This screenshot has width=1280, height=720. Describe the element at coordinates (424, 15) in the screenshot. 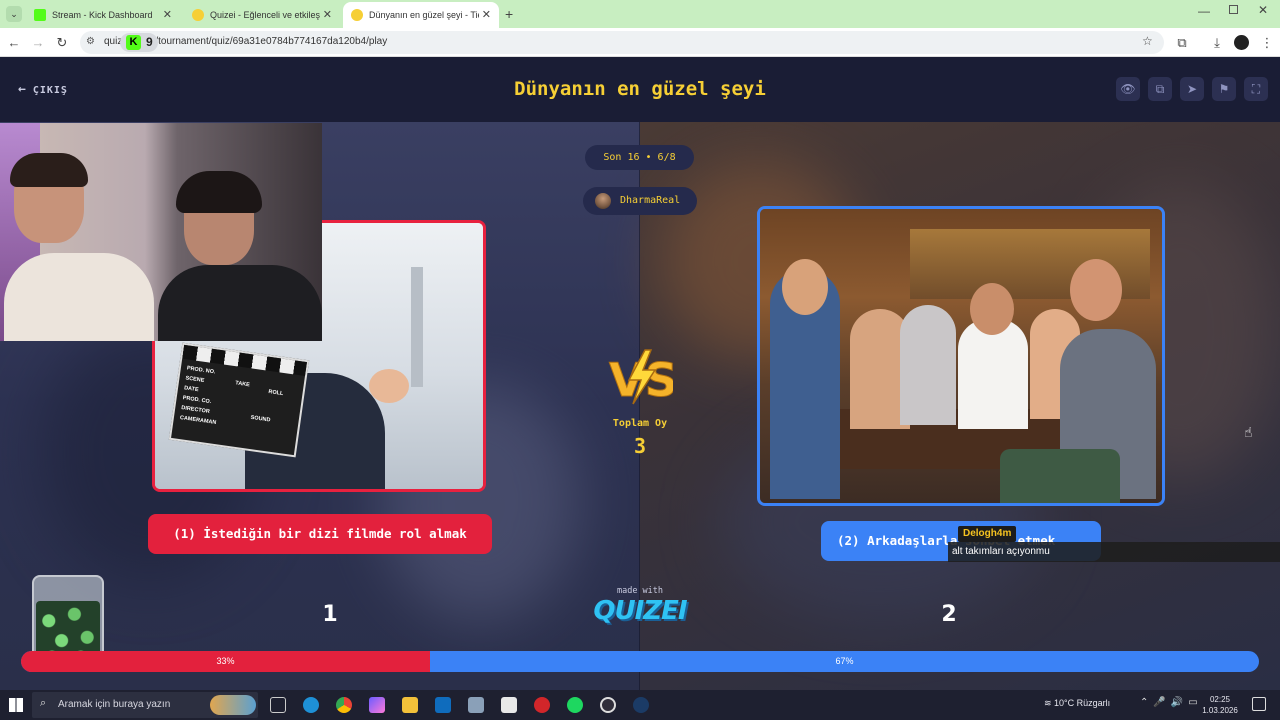

I see `tab-label: Dünyanın en güzel şeyi - Tier Li` at that location.